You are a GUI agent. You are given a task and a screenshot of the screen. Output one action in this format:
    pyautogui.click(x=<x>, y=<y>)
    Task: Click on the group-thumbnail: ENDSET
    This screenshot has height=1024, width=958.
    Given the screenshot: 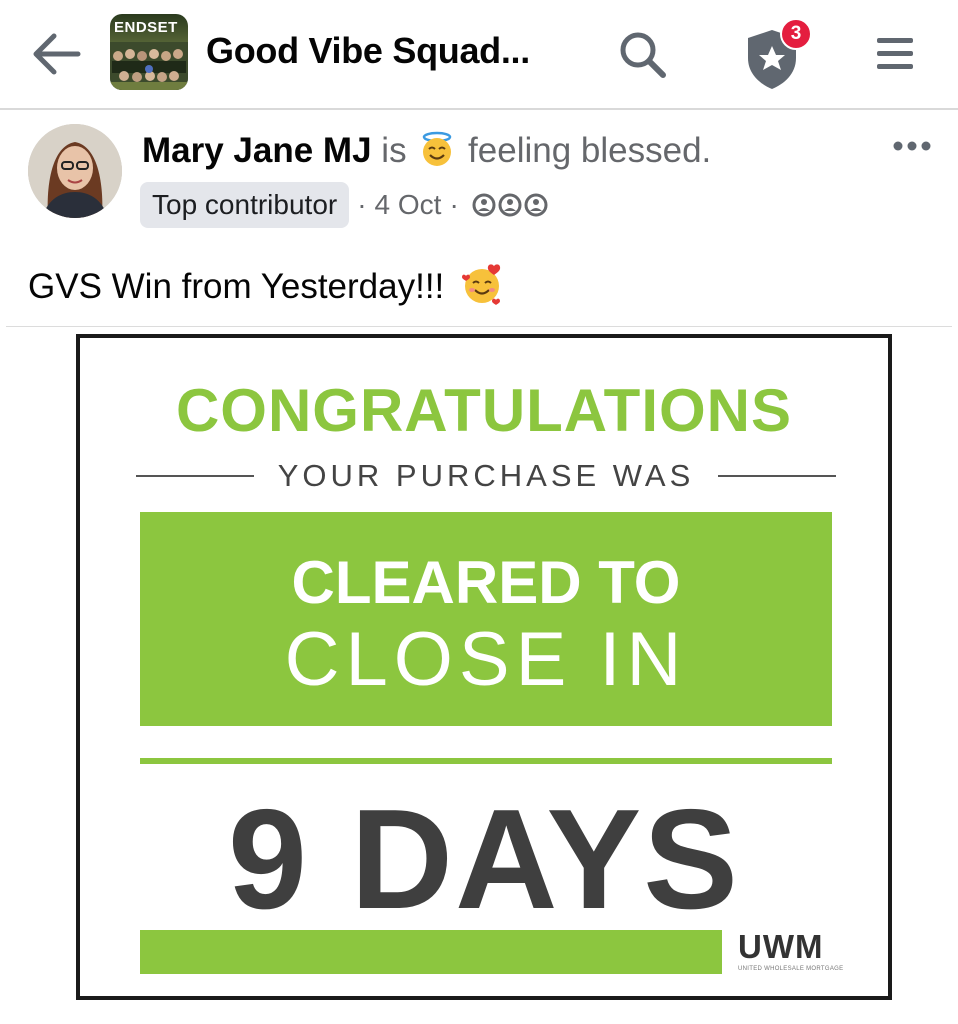 What is the action you would take?
    pyautogui.click(x=149, y=52)
    